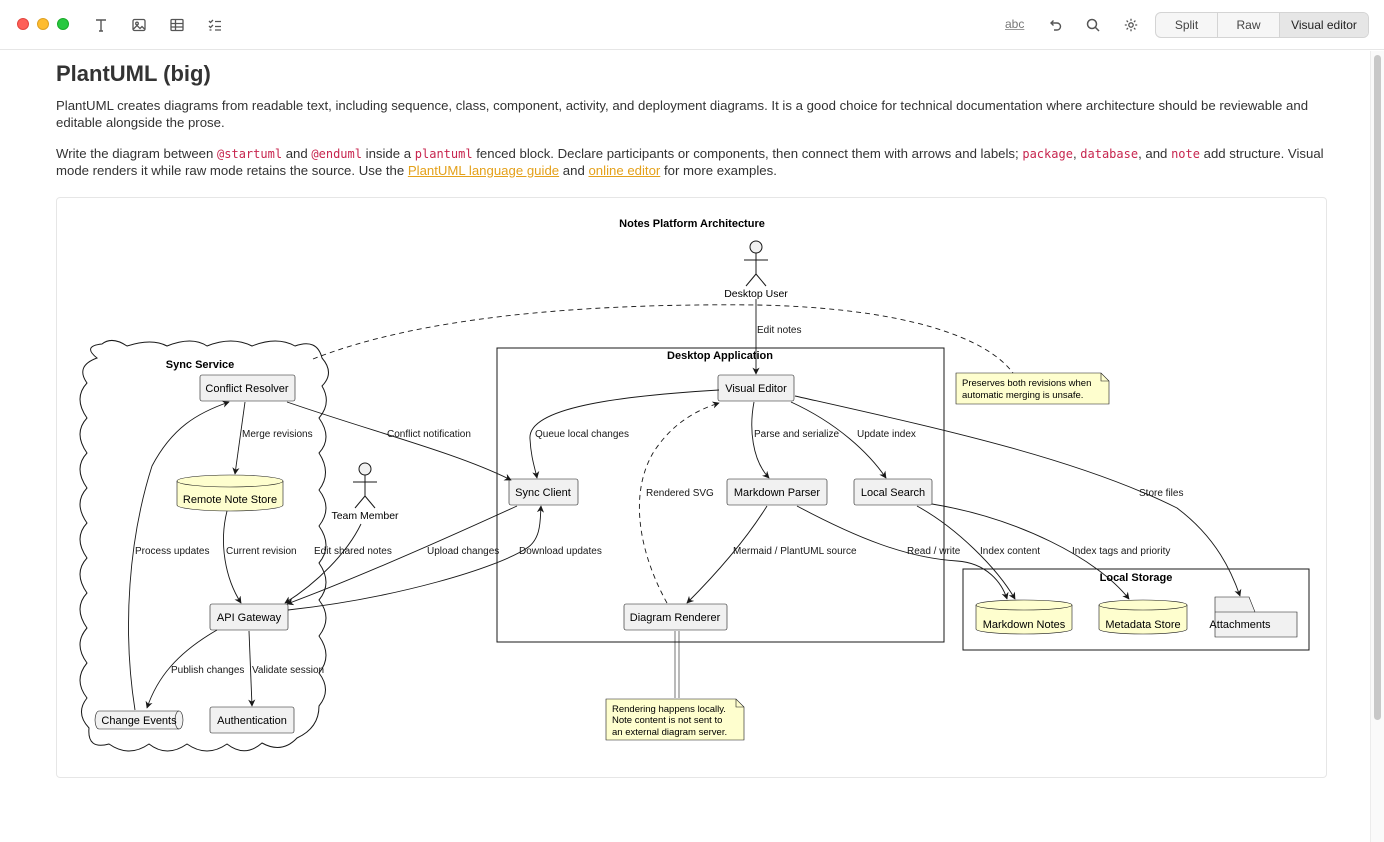 This screenshot has height=842, width=1384. Describe the element at coordinates (667, 720) in the screenshot. I see `render-note-line-2: Note content is not sent to` at that location.